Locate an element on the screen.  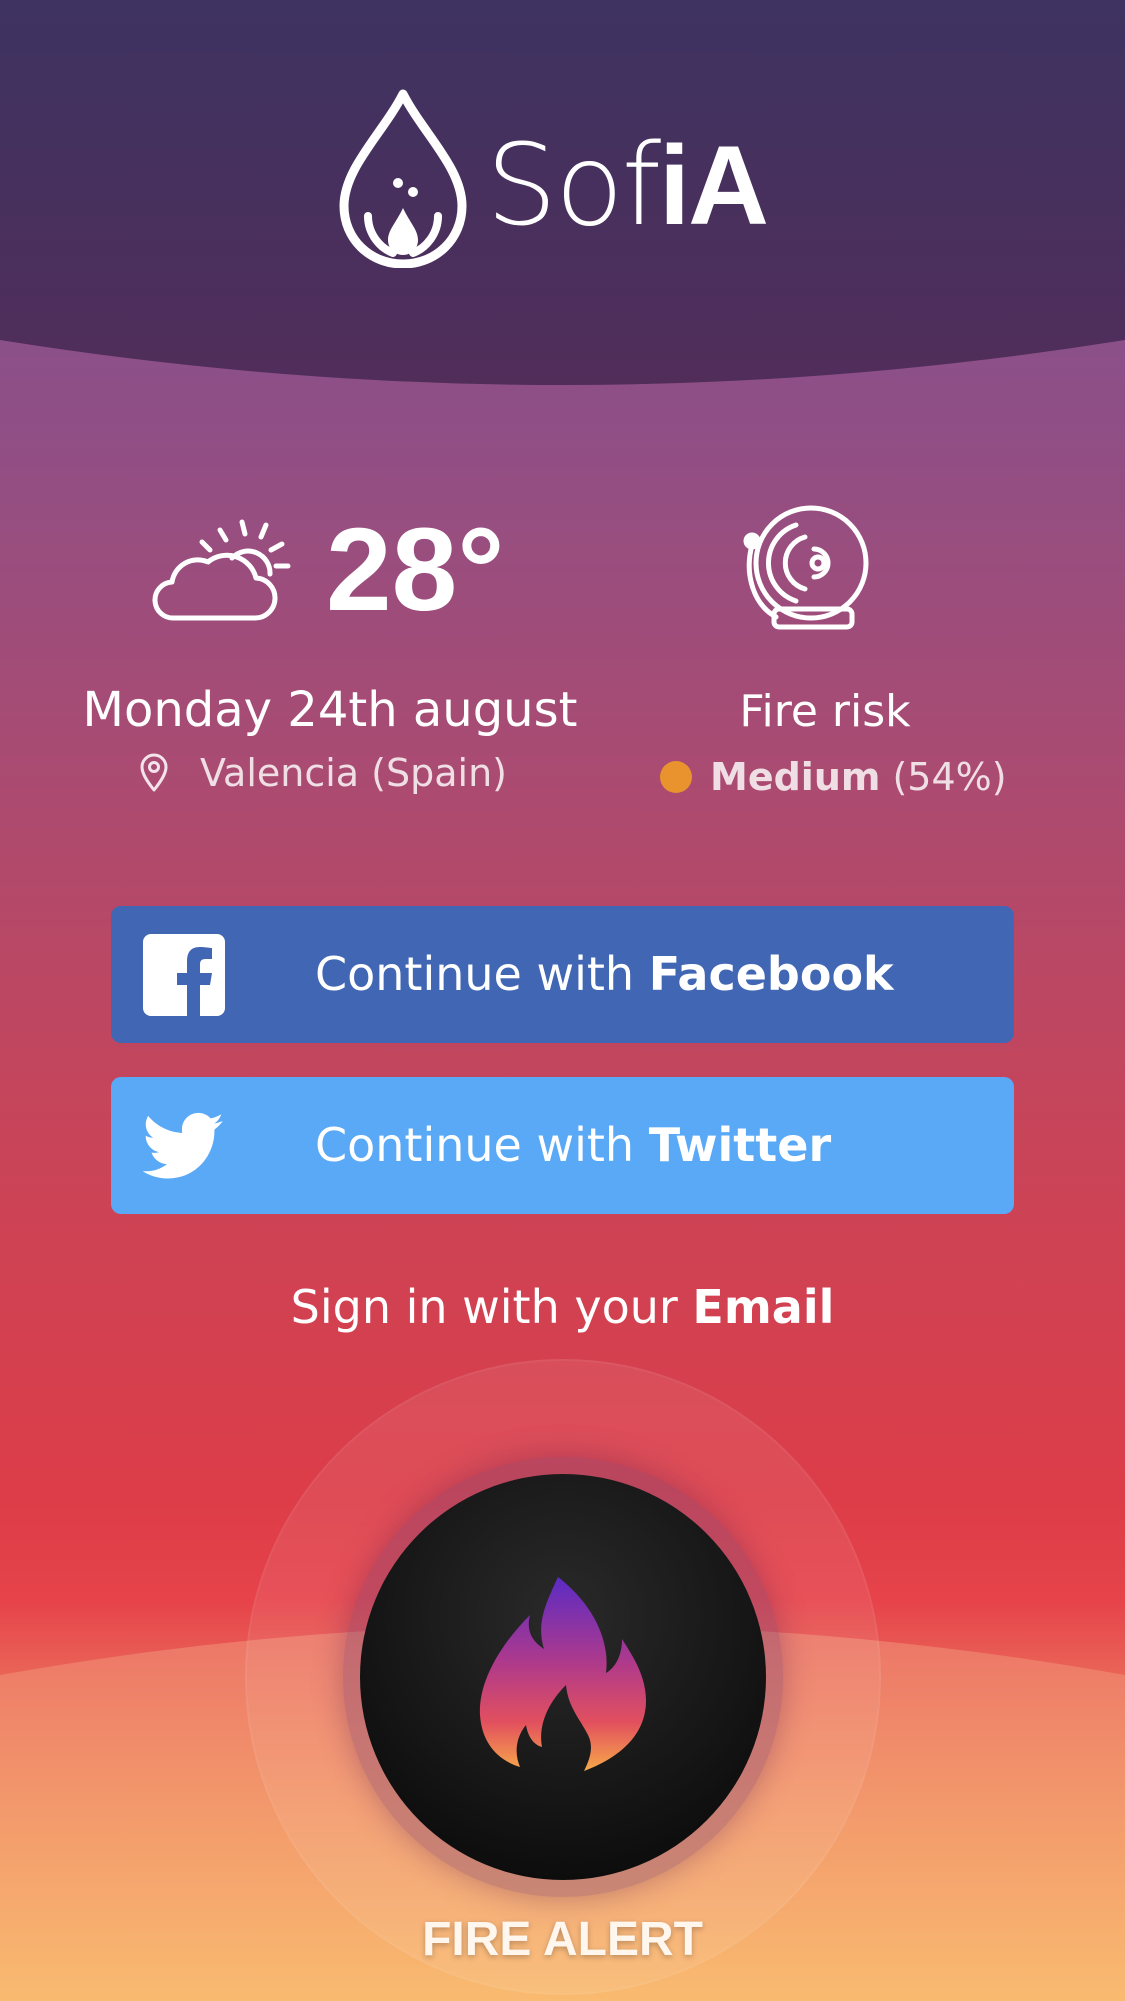
fire-risk-label: Fire risk is located at coordinates (825, 711).